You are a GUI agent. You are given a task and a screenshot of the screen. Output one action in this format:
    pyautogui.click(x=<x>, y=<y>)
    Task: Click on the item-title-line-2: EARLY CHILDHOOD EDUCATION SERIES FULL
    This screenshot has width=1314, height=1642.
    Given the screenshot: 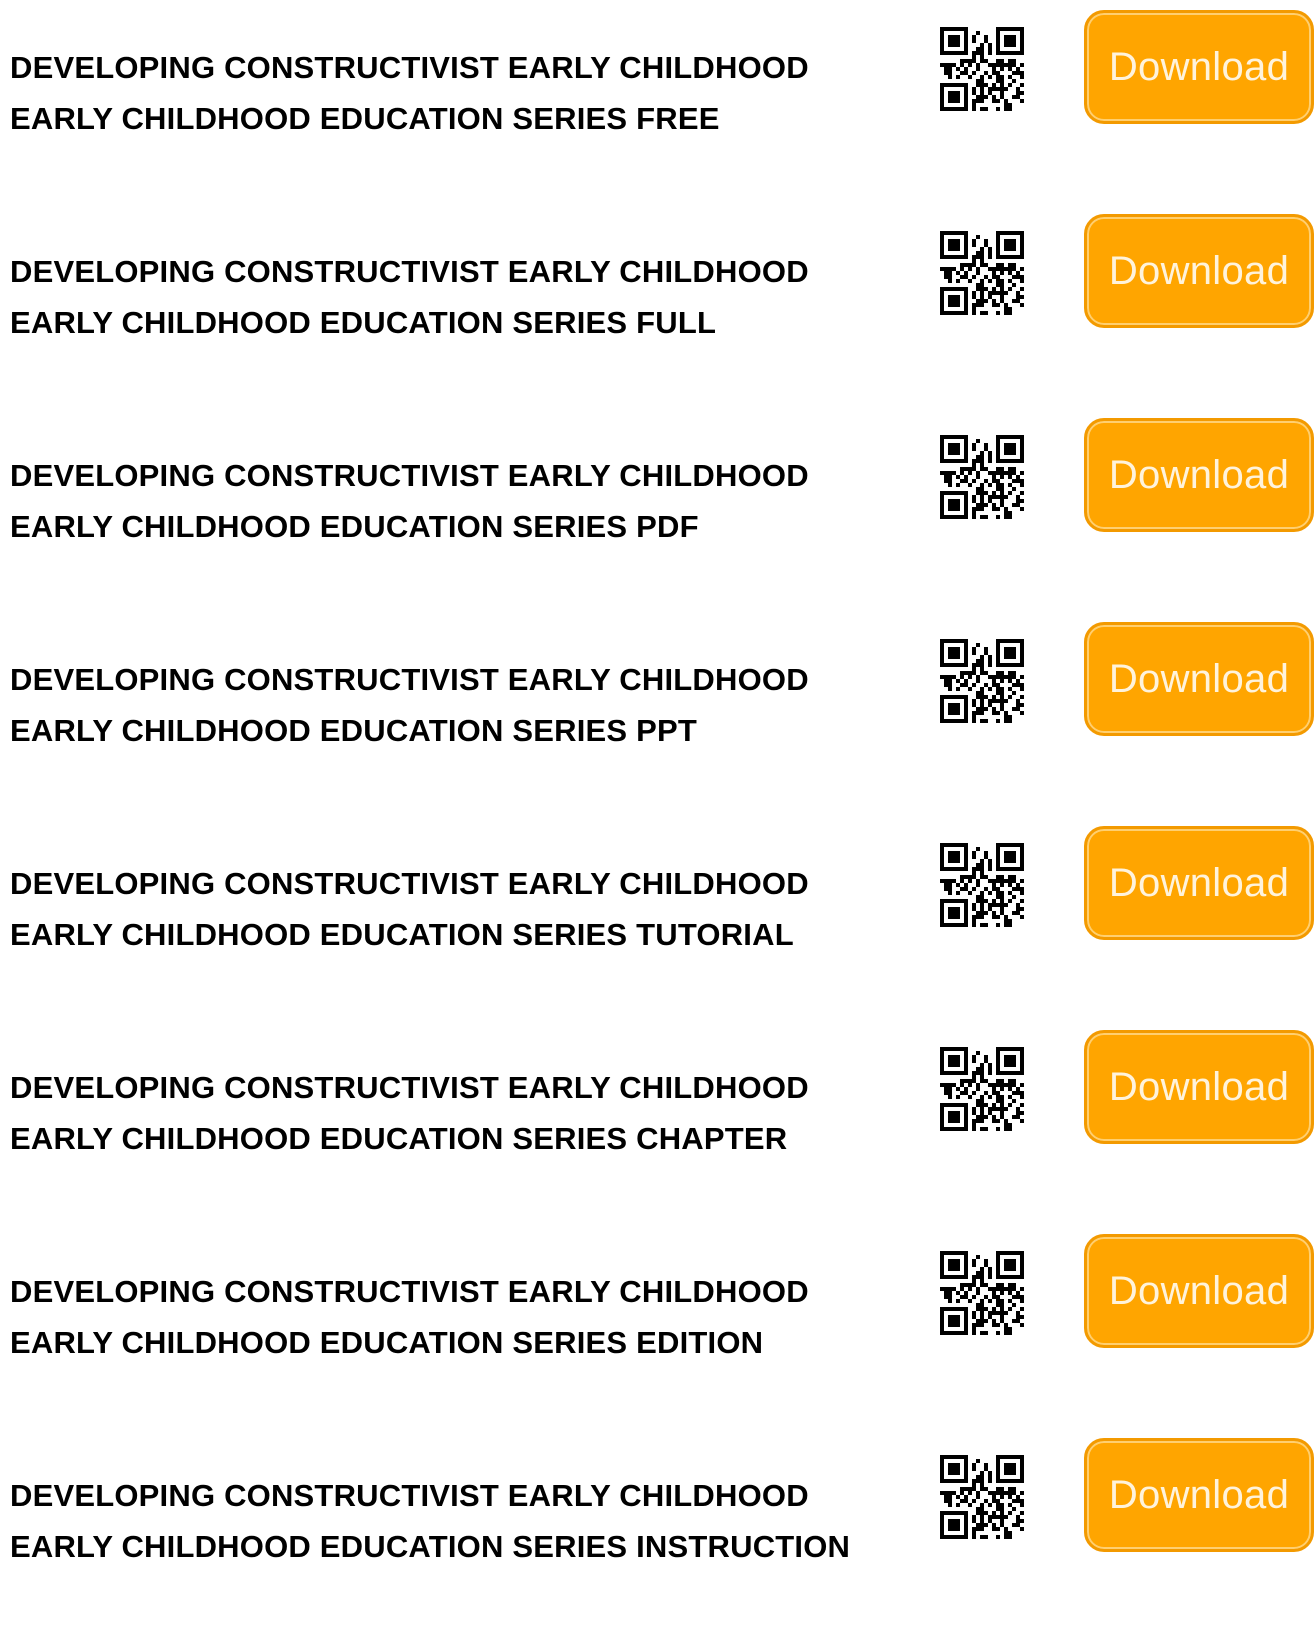 What is the action you would take?
    pyautogui.click(x=363, y=322)
    